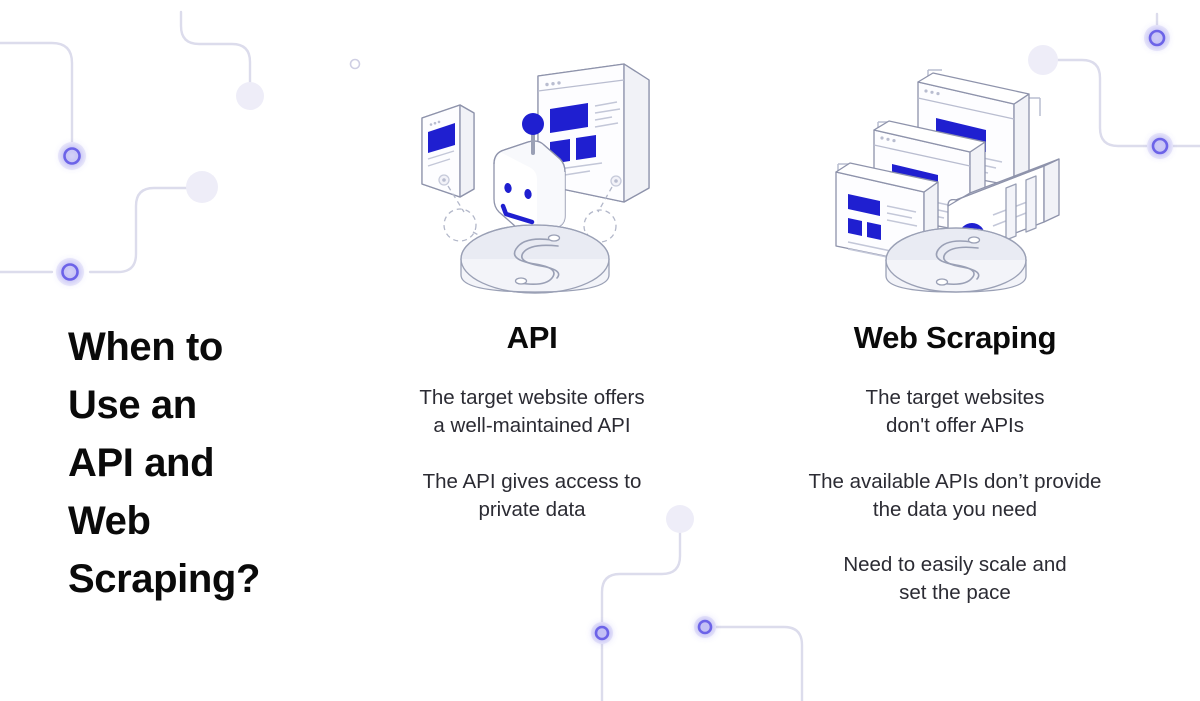 Image resolution: width=1200 pixels, height=701 pixels. I want to click on headline-line-1: When to, so click(145, 347).